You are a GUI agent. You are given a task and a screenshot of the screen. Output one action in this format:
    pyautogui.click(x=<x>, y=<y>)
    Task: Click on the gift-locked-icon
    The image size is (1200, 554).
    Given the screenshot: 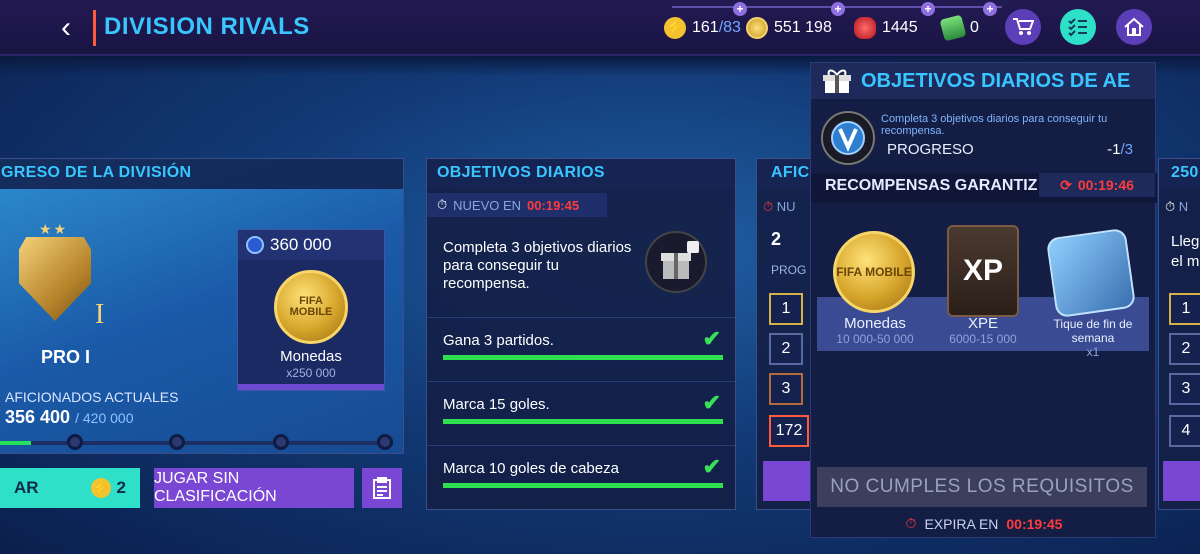 What is the action you would take?
    pyautogui.click(x=676, y=262)
    